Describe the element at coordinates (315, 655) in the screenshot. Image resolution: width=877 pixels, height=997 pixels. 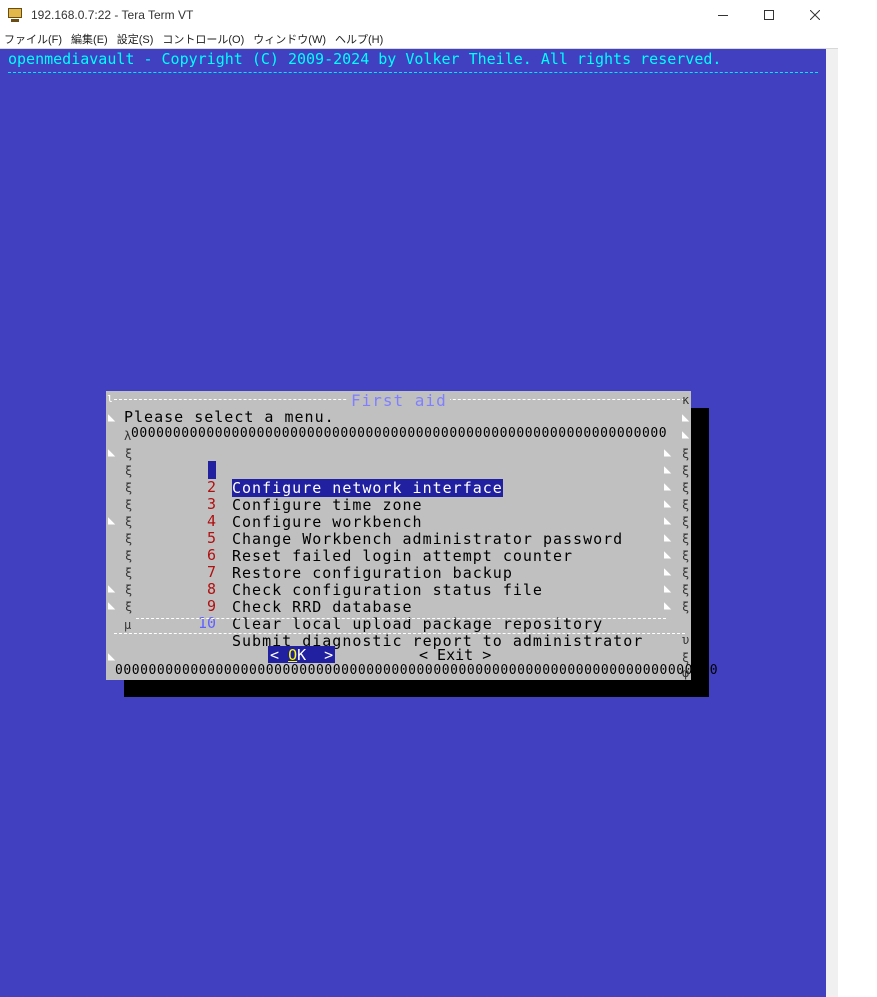
I see `ok-right-part: K >` at that location.